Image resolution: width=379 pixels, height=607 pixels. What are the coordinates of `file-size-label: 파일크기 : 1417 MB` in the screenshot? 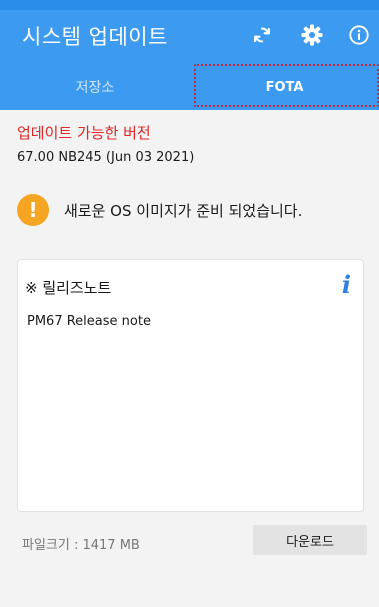 It's located at (81, 545).